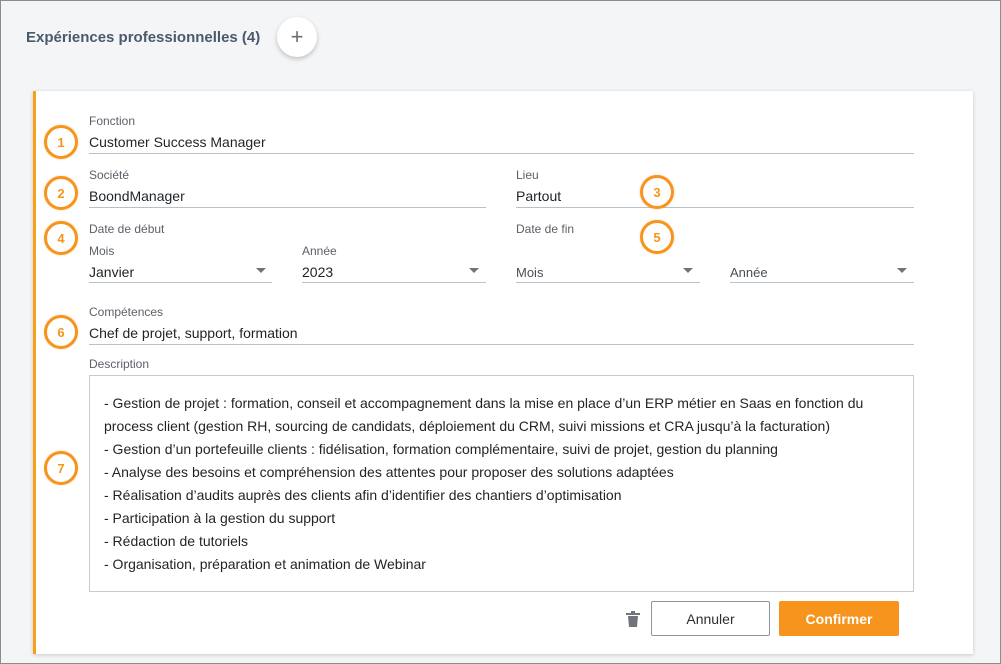 This screenshot has height=664, width=1001. What do you see at coordinates (749, 272) in the screenshot?
I see `end-year-select: Année` at bounding box center [749, 272].